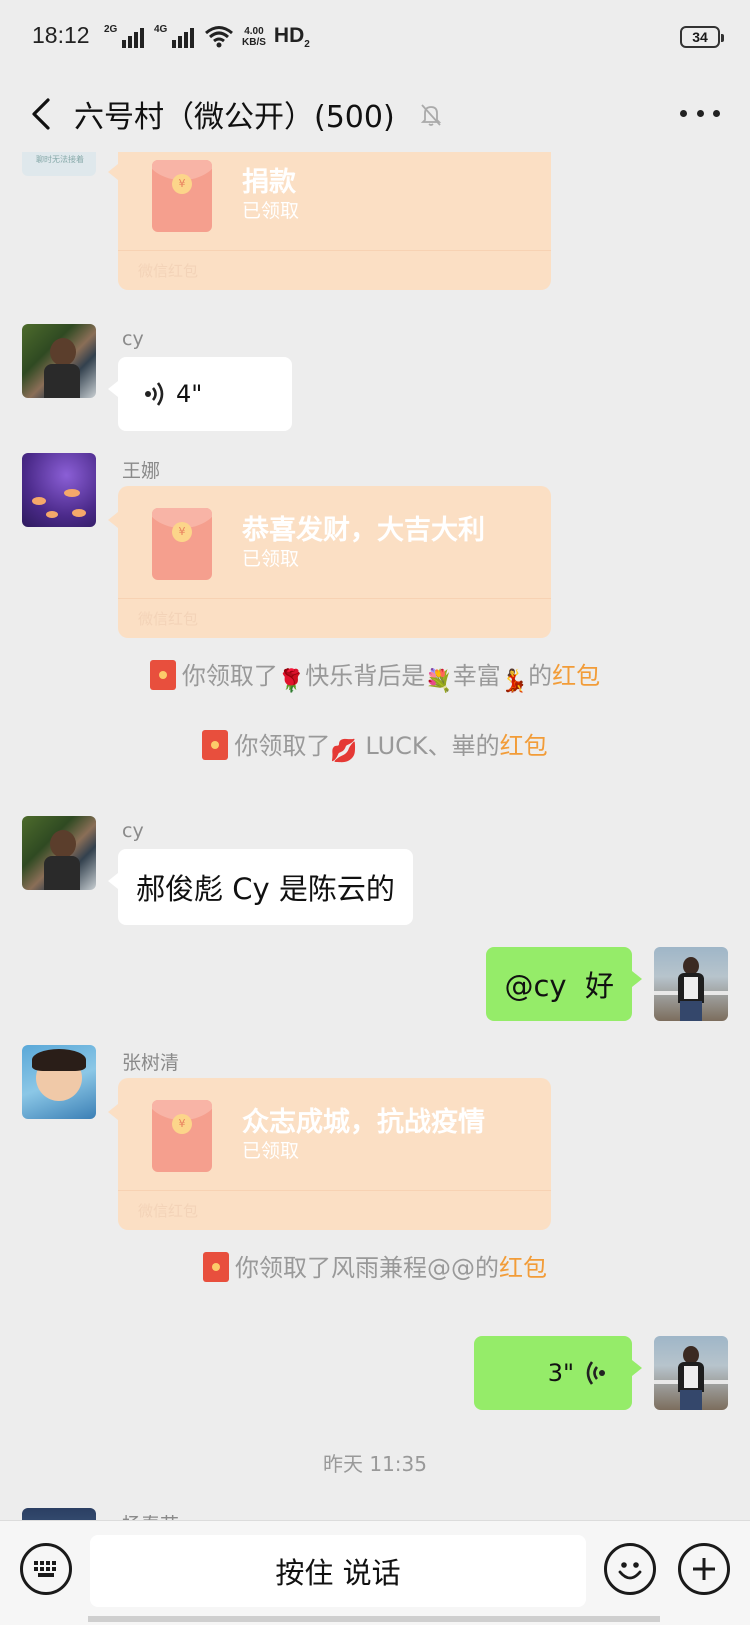 The width and height of the screenshot is (750, 1625). I want to click on wifi-icon, so click(219, 37).